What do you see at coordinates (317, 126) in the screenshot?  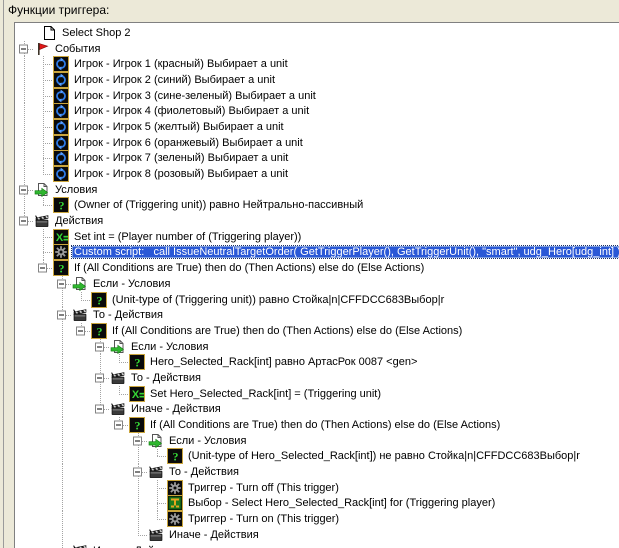 I see `tree-row: Игрок - Игрок 5 (желтый) Выбирает a unit` at bounding box center [317, 126].